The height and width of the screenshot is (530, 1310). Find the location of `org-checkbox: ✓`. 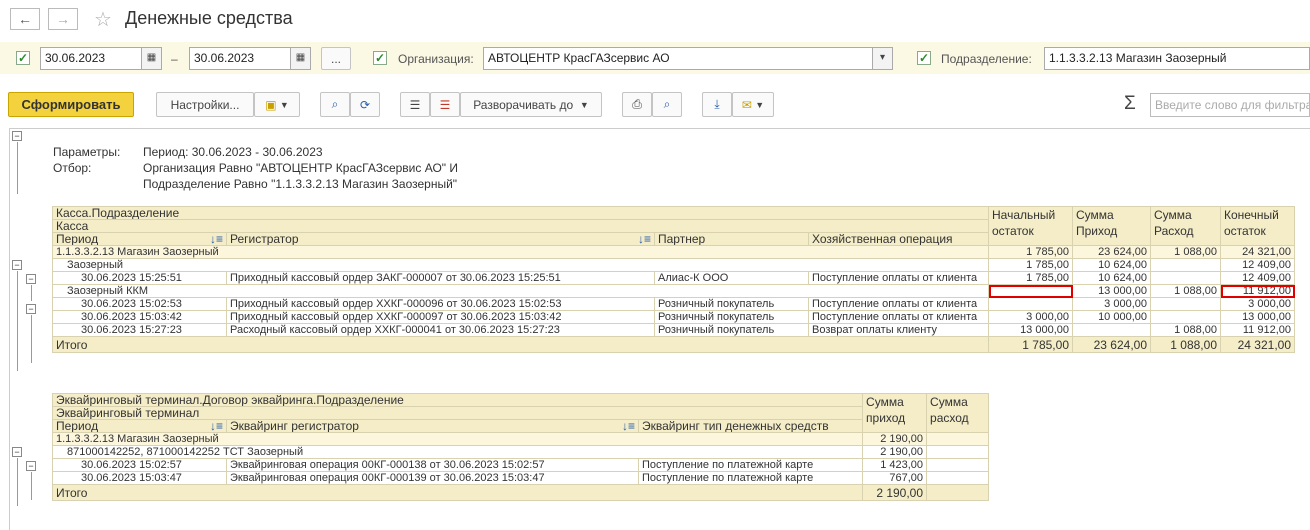

org-checkbox: ✓ is located at coordinates (380, 58).